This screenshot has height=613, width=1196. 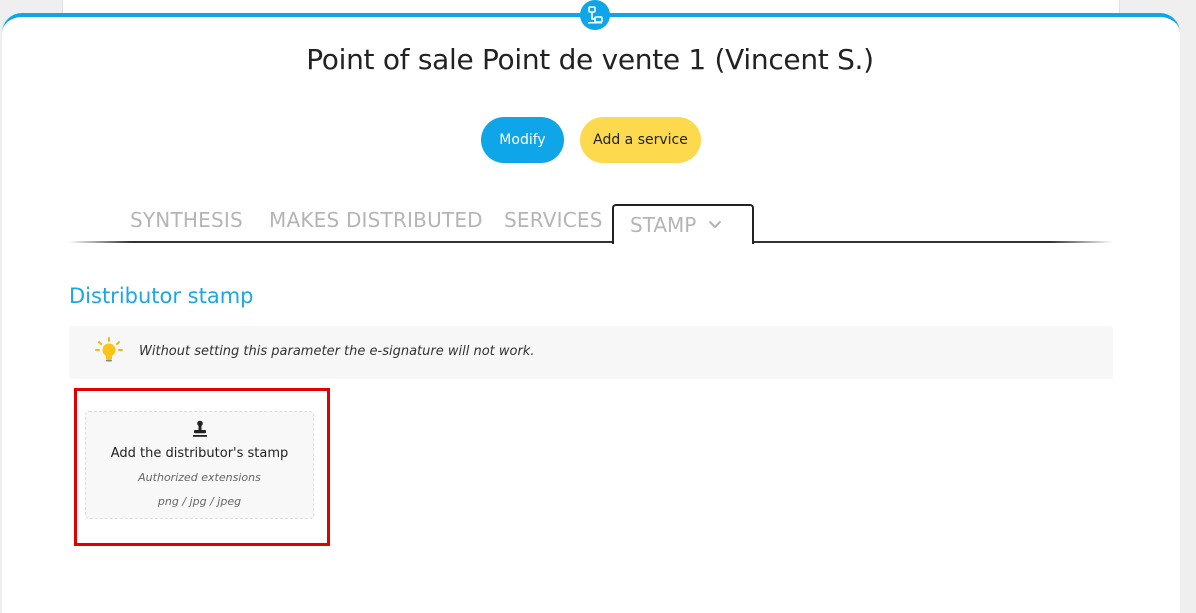 What do you see at coordinates (199, 453) in the screenshot?
I see `upload-title: Add the distributor's stamp` at bounding box center [199, 453].